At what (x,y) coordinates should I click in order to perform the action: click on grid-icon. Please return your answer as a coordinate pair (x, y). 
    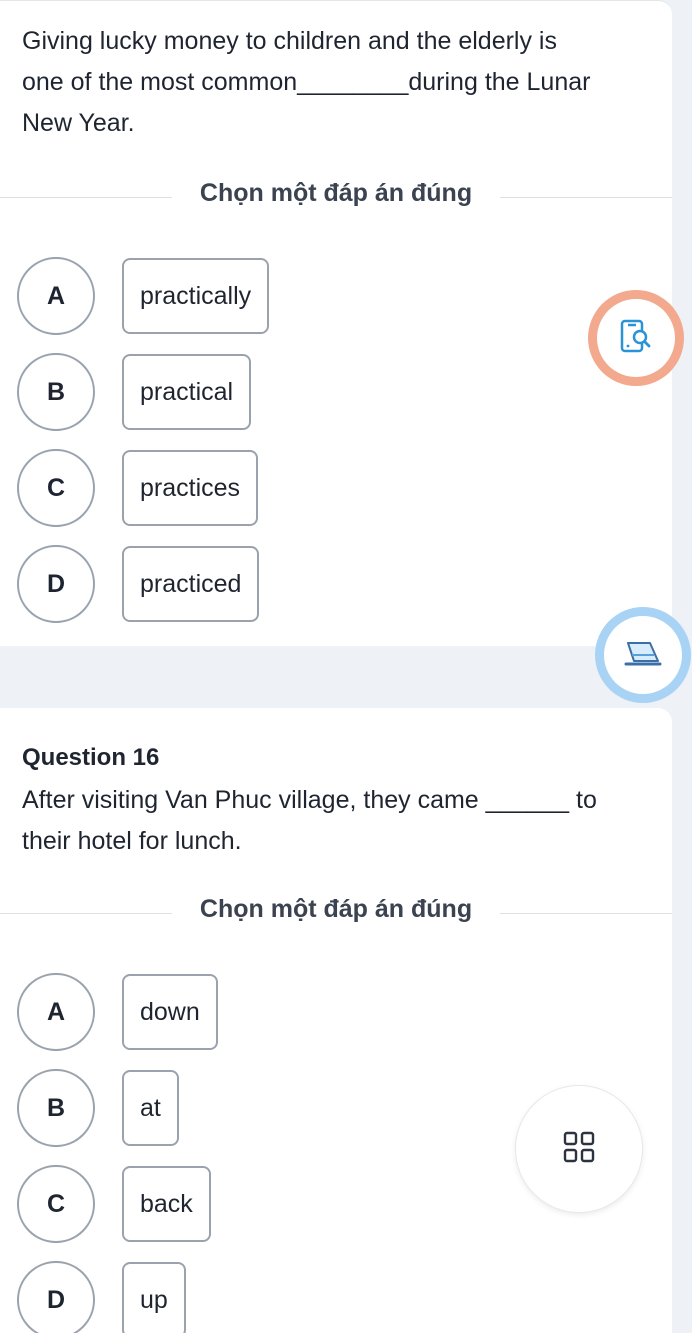
    Looking at the image, I should click on (579, 1149).